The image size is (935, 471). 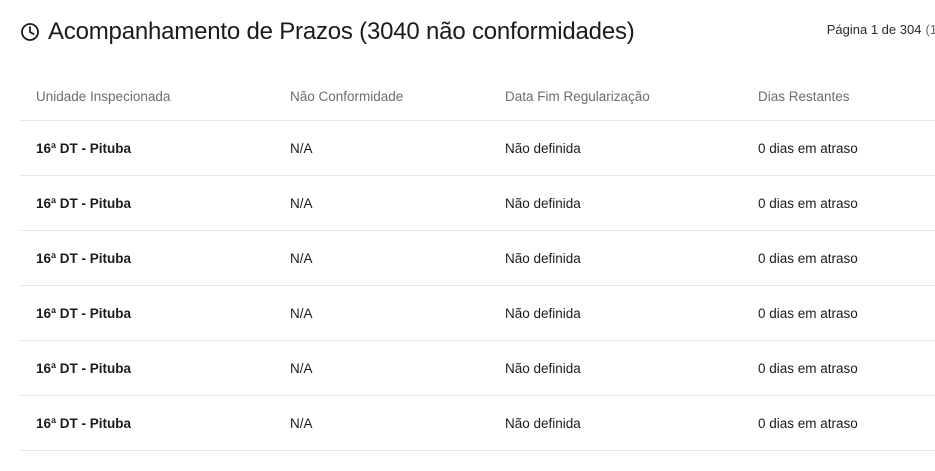 What do you see at coordinates (381, 96) in the screenshot?
I see `column-header-nao-conformidade: Não Conformidade` at bounding box center [381, 96].